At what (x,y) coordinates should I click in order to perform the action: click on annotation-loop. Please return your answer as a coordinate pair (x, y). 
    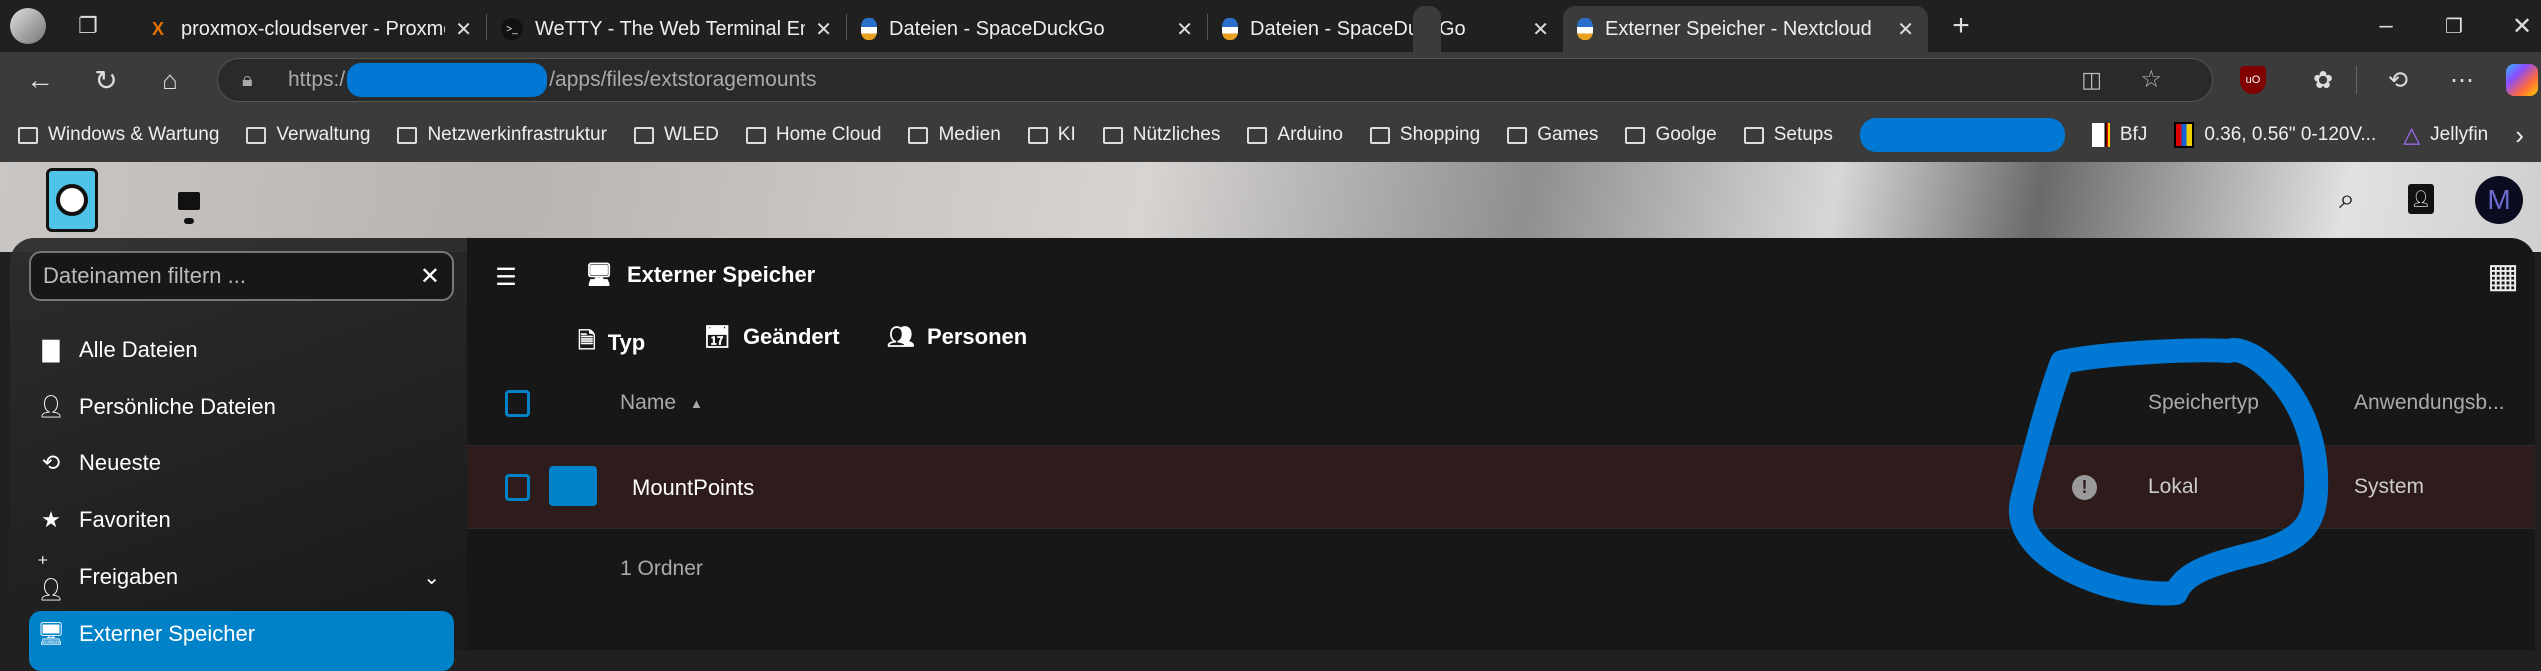
    Looking at the image, I should click on (2168, 472).